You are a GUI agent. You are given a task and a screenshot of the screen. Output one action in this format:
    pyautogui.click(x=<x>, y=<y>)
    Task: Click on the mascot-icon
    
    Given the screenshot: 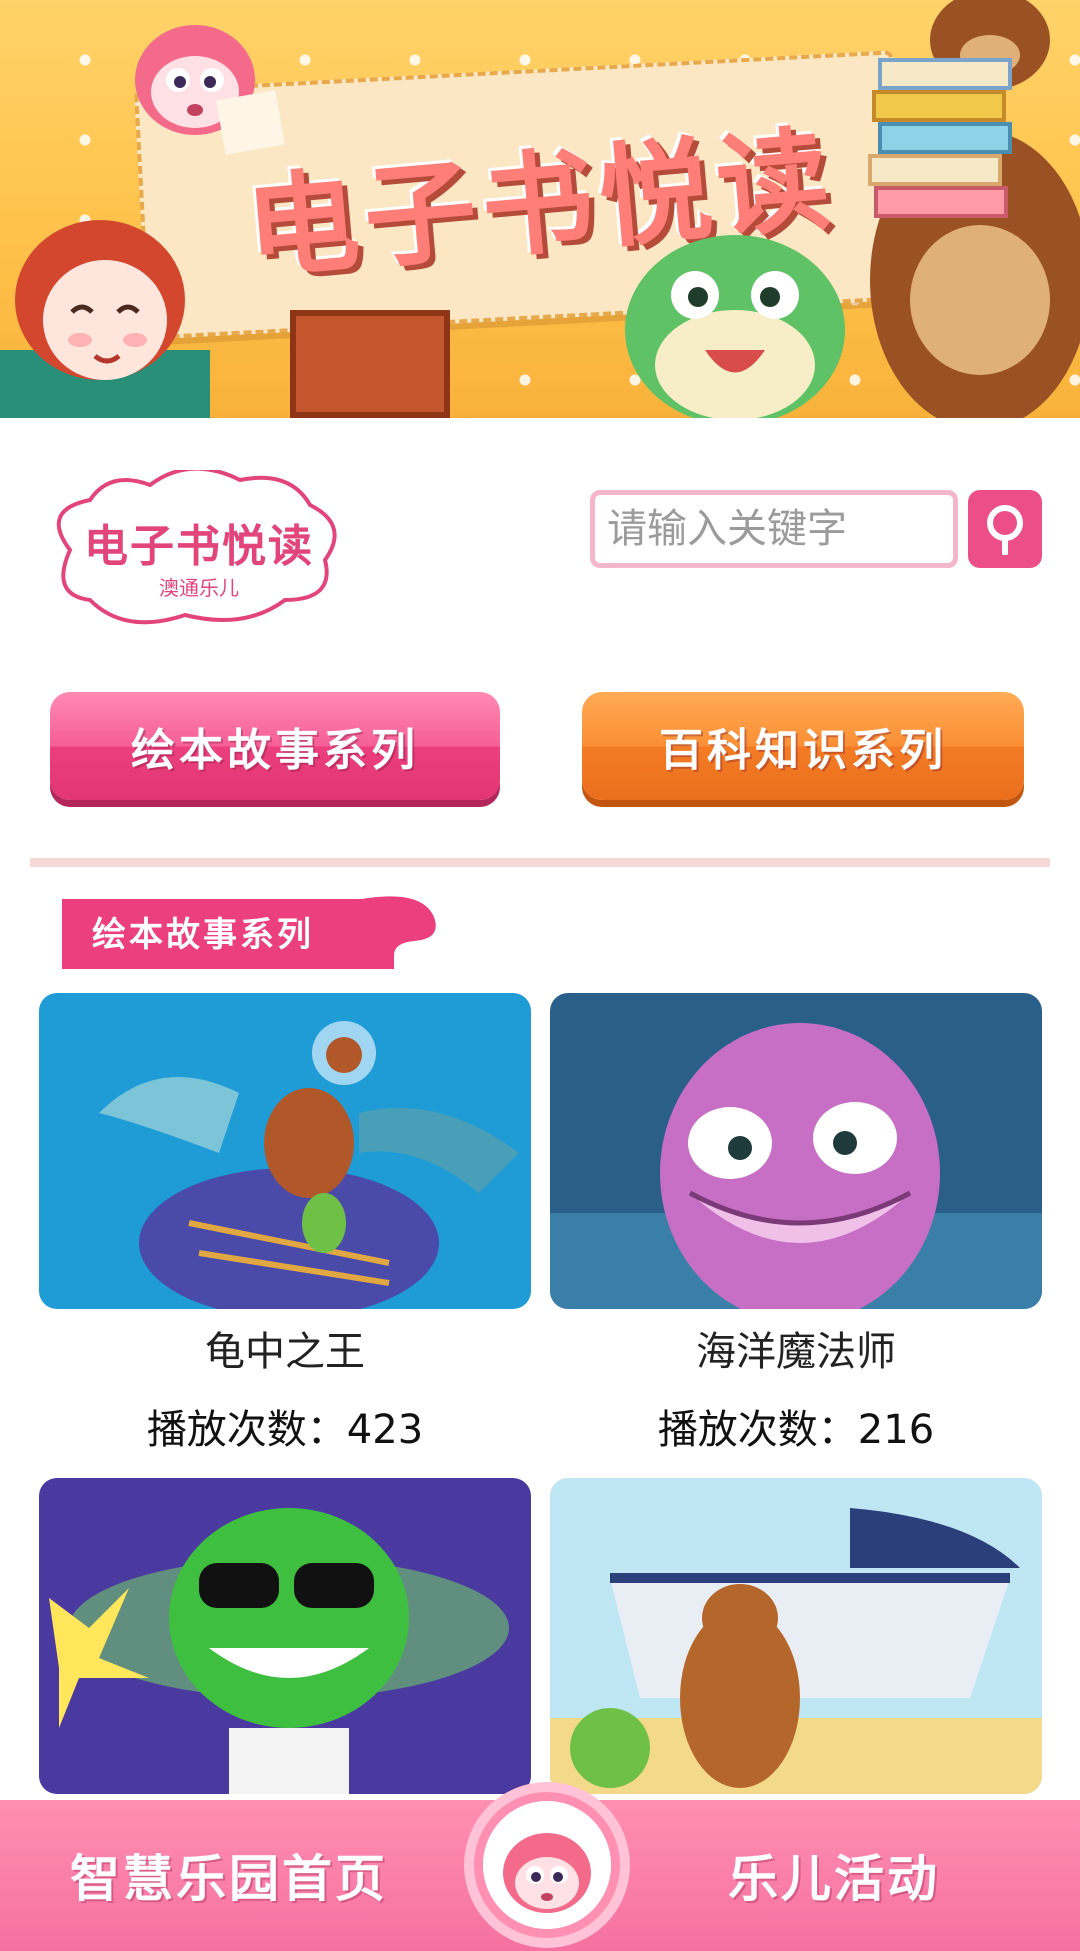 What is the action you would take?
    pyautogui.click(x=547, y=1865)
    